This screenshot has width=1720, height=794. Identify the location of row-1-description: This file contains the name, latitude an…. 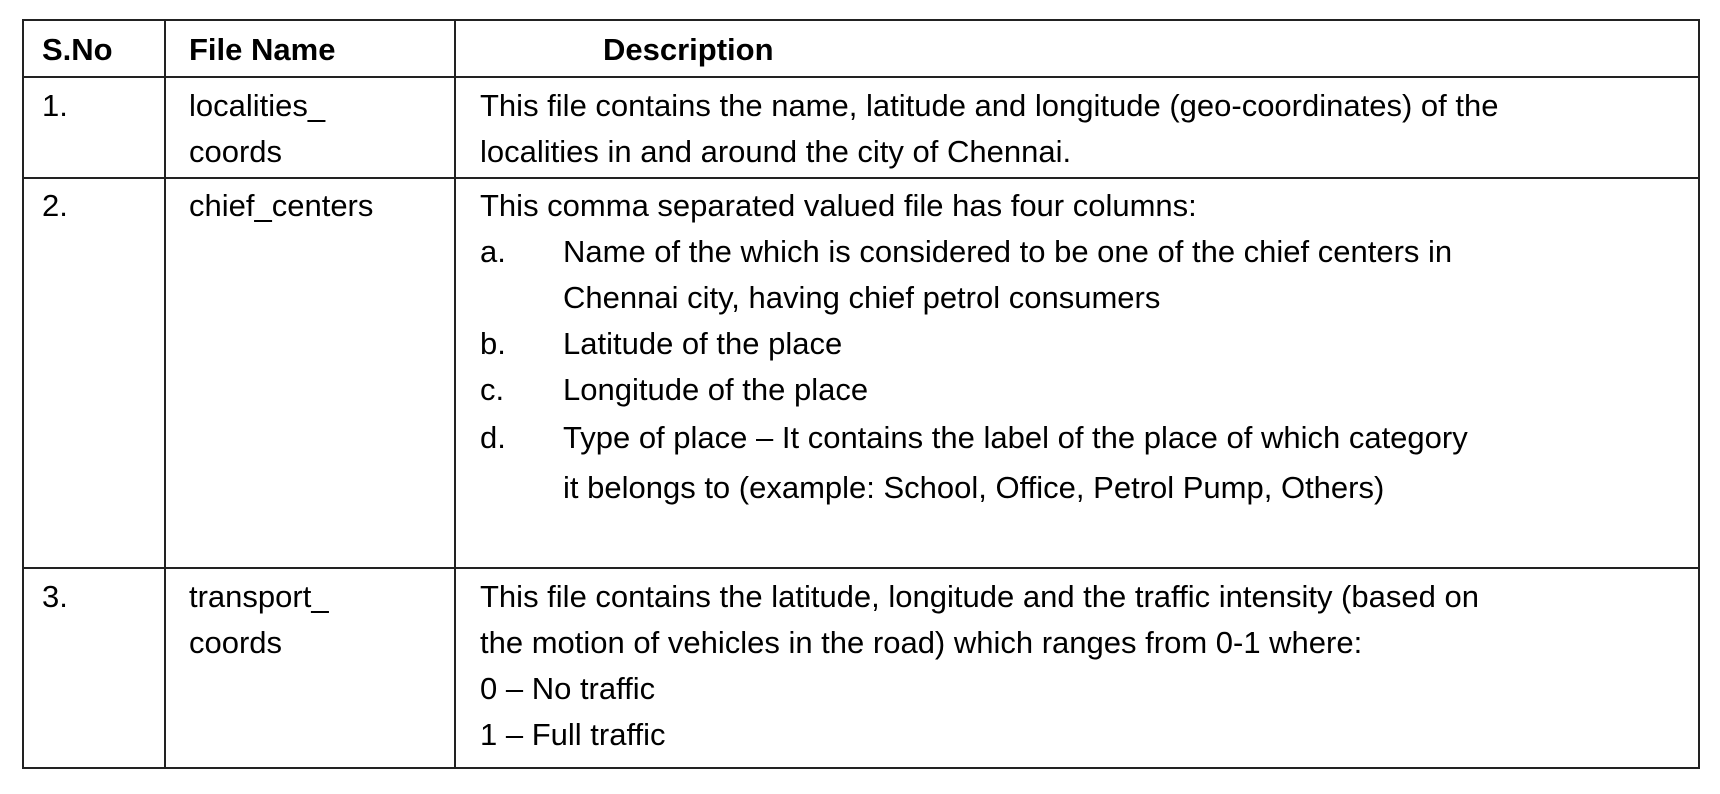
(989, 129).